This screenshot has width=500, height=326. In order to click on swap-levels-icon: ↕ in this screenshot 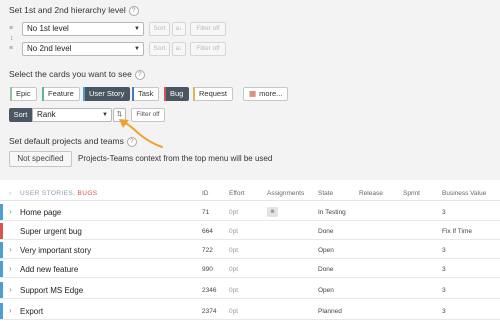, I will do `click(14, 38)`.